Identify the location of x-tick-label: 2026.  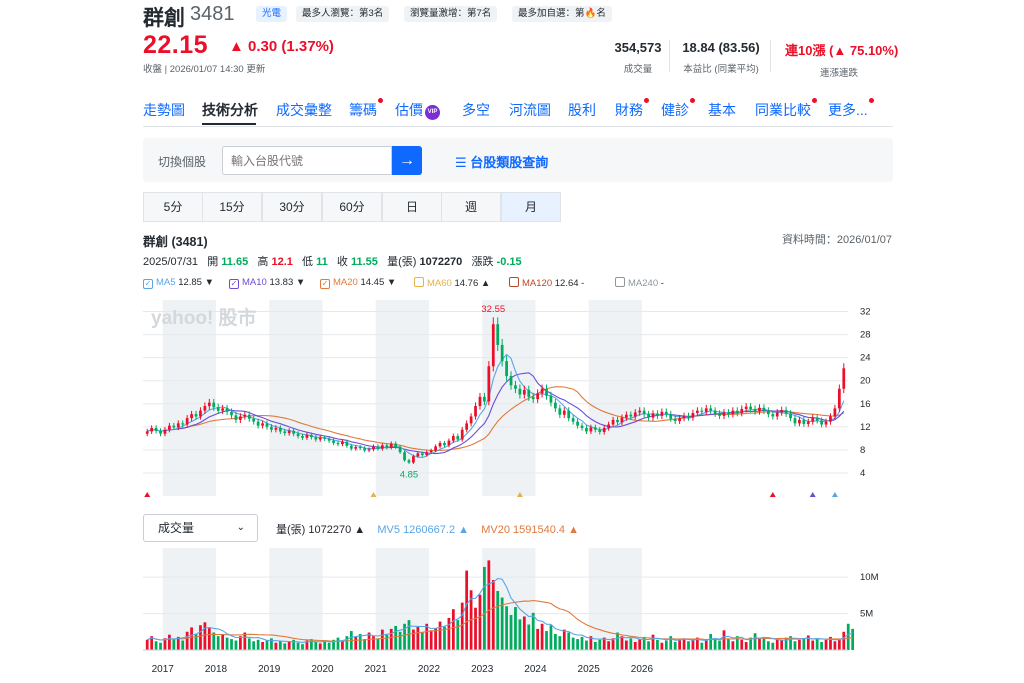
(642, 669).